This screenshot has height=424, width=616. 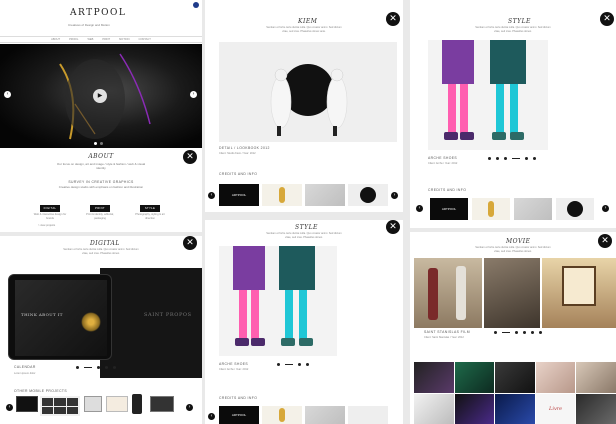 I want to click on nav-item-profil: PROFIL, so click(x=73, y=40).